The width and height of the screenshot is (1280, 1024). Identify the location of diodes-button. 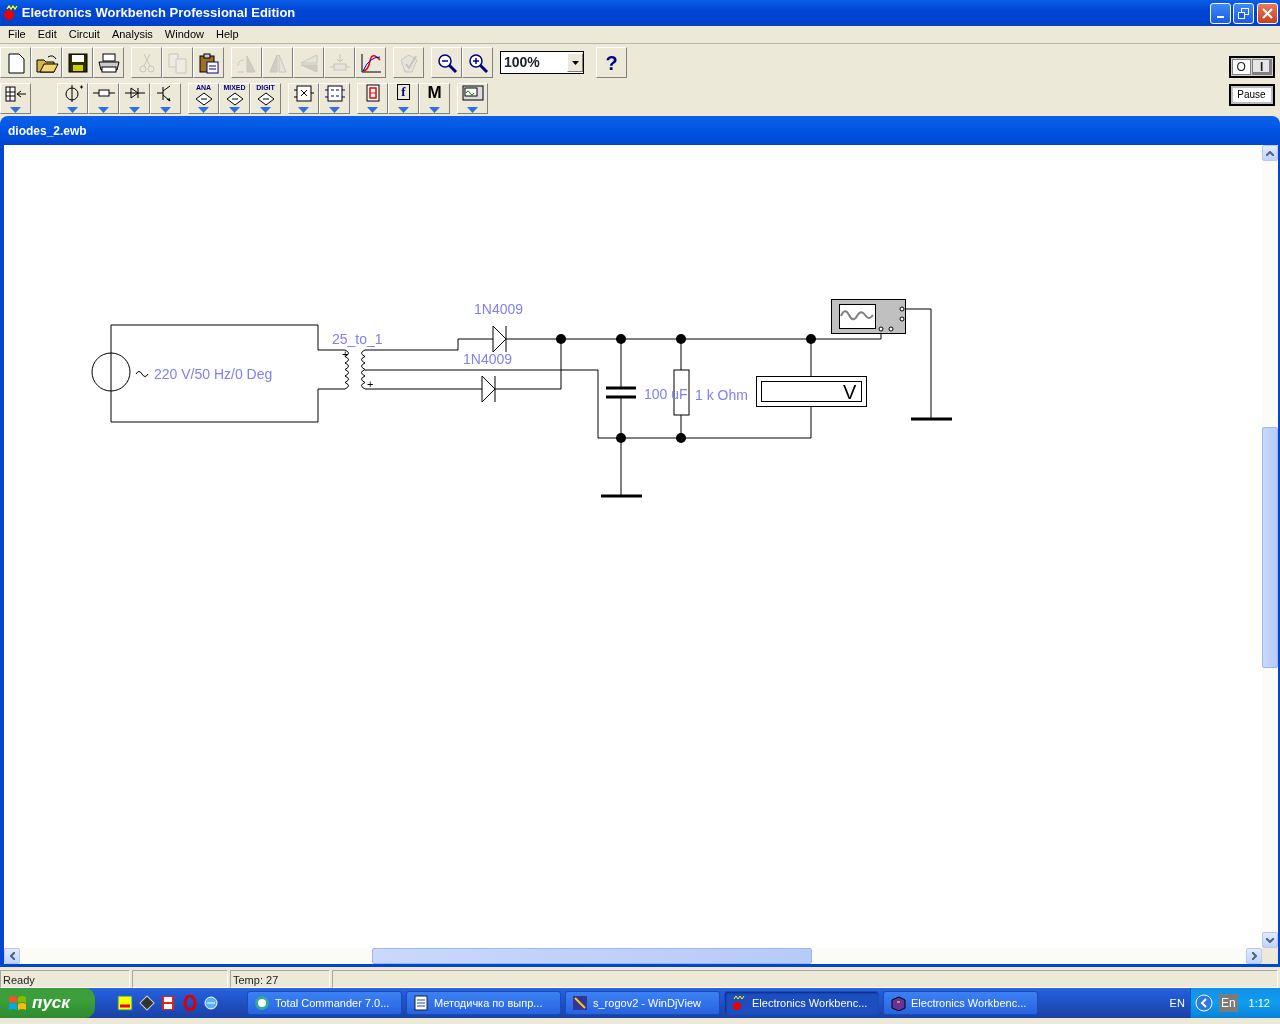
(134, 98).